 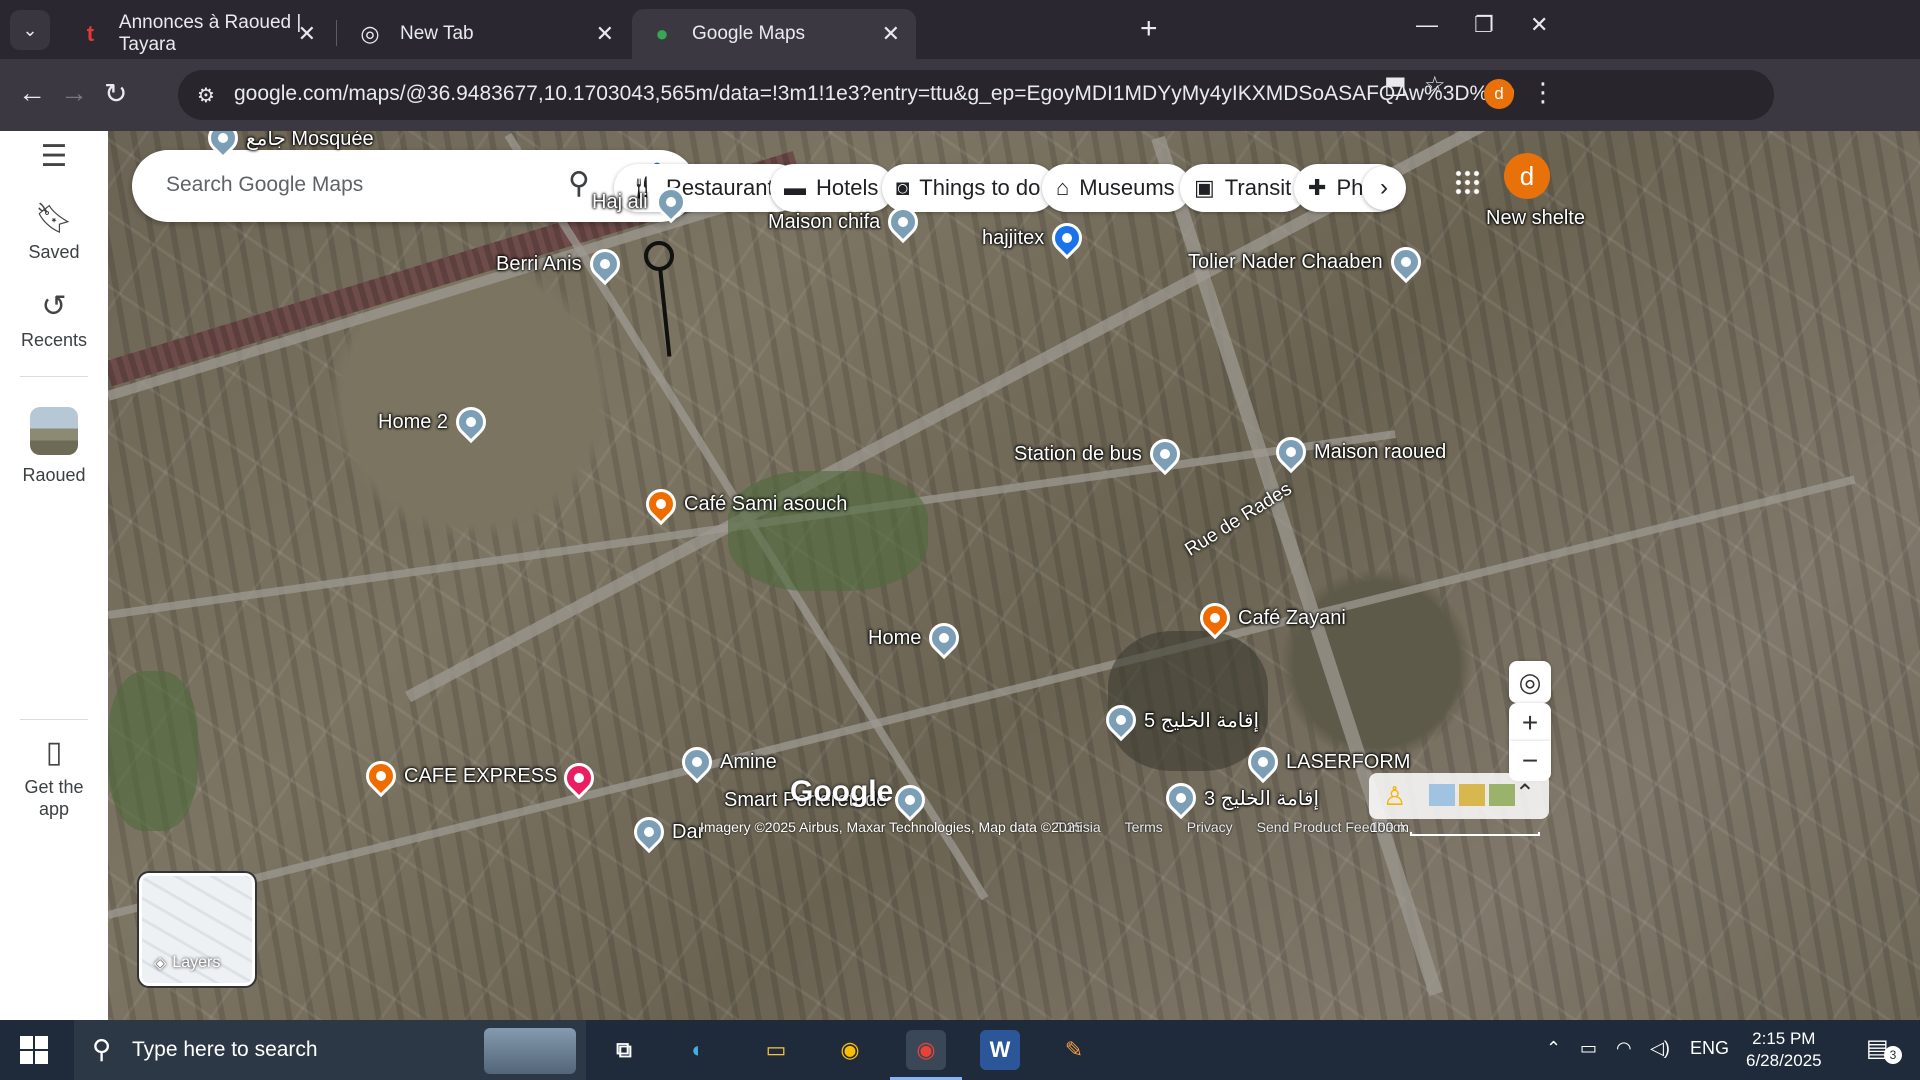 I want to click on tab-tayara: t Annonces à Raoued | Tayara ✕, so click(x=197, y=34).